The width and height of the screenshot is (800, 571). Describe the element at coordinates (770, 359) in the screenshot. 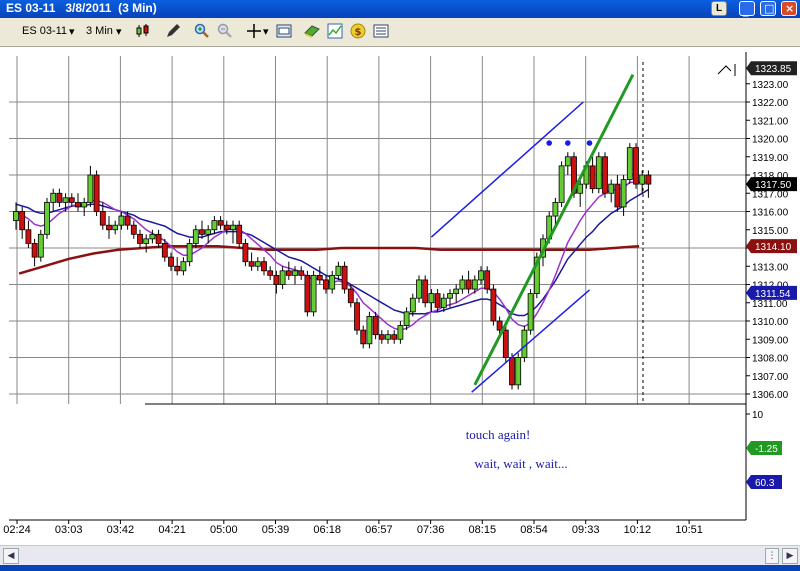

I see `price-tick-label: 1308.00` at that location.